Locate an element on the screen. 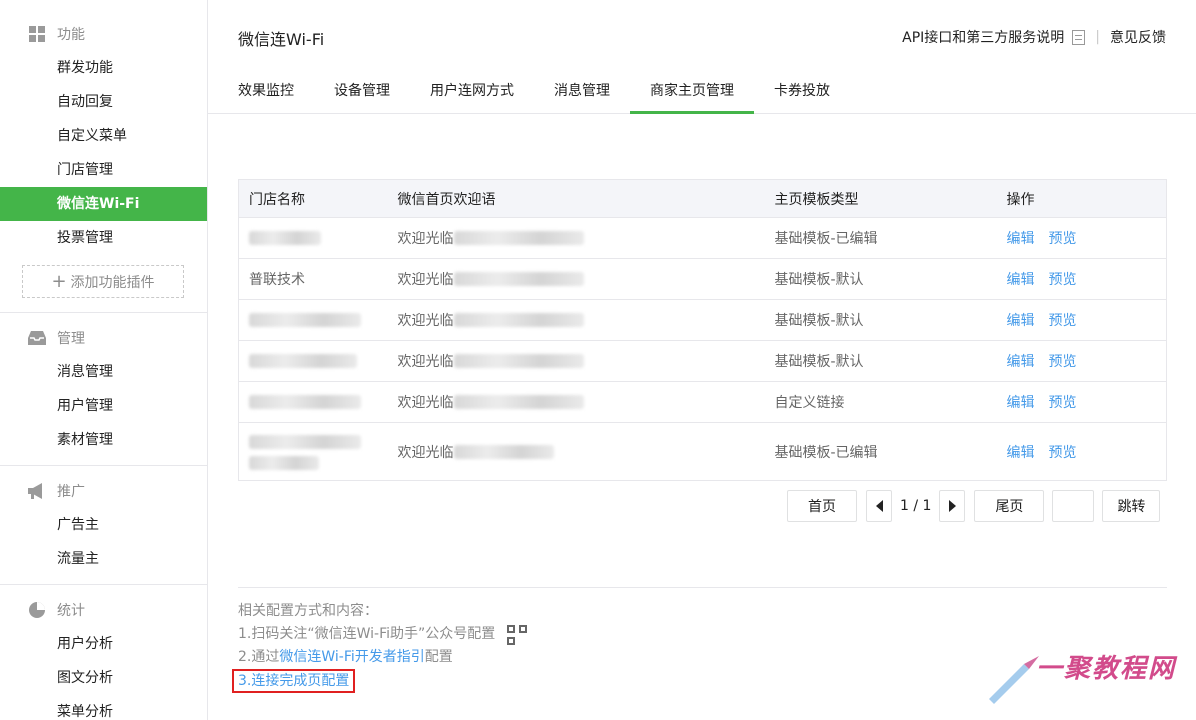  first-page-button: 首页 is located at coordinates (822, 506).